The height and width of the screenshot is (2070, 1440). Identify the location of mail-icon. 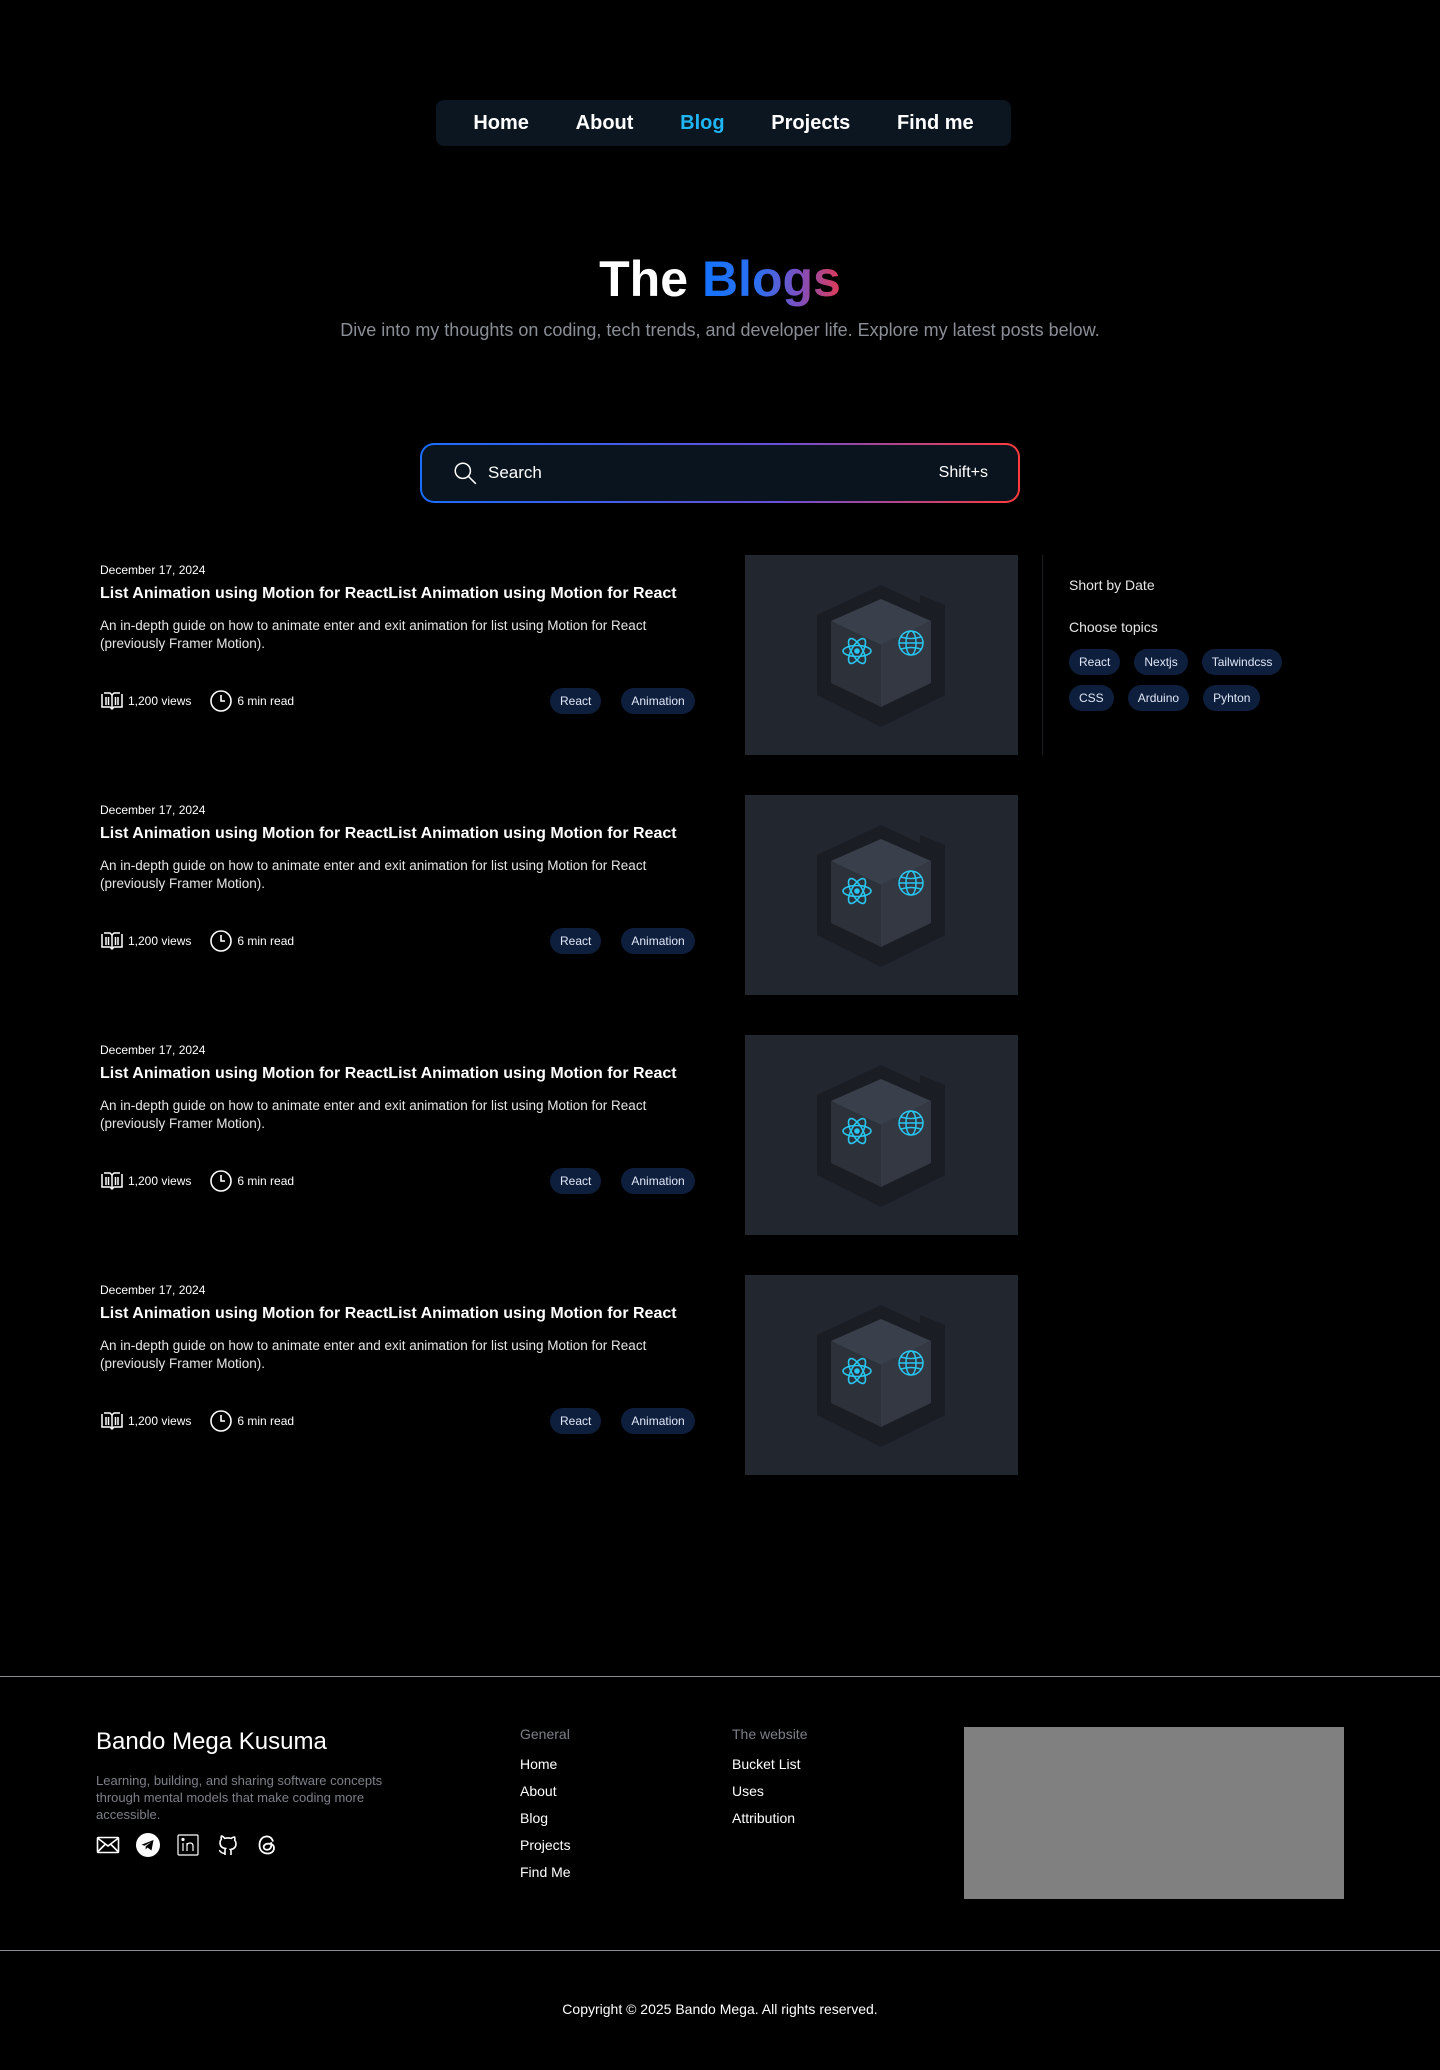
(108, 1845).